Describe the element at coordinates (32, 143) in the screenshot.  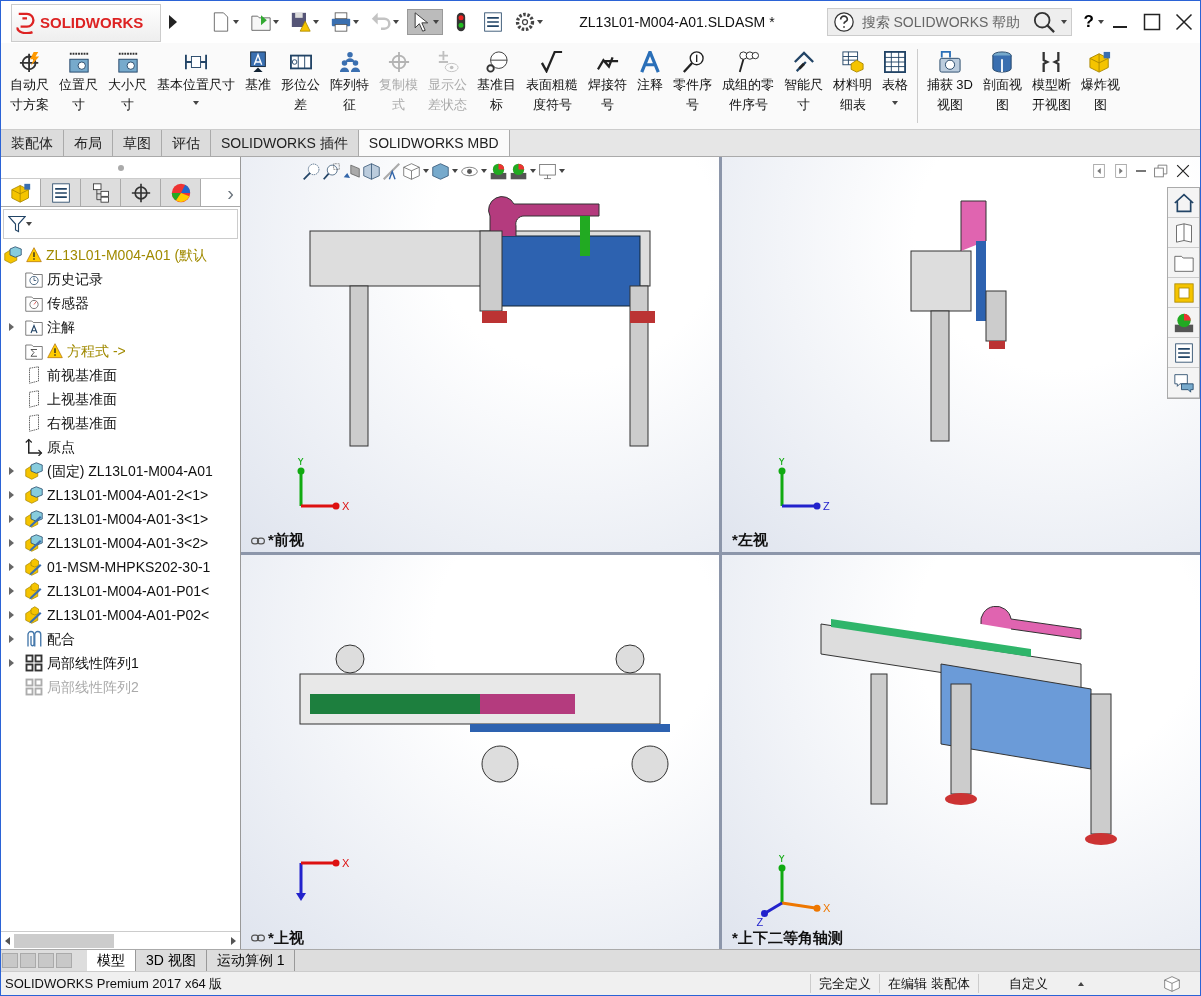
I see `command-tab: 装配体` at that location.